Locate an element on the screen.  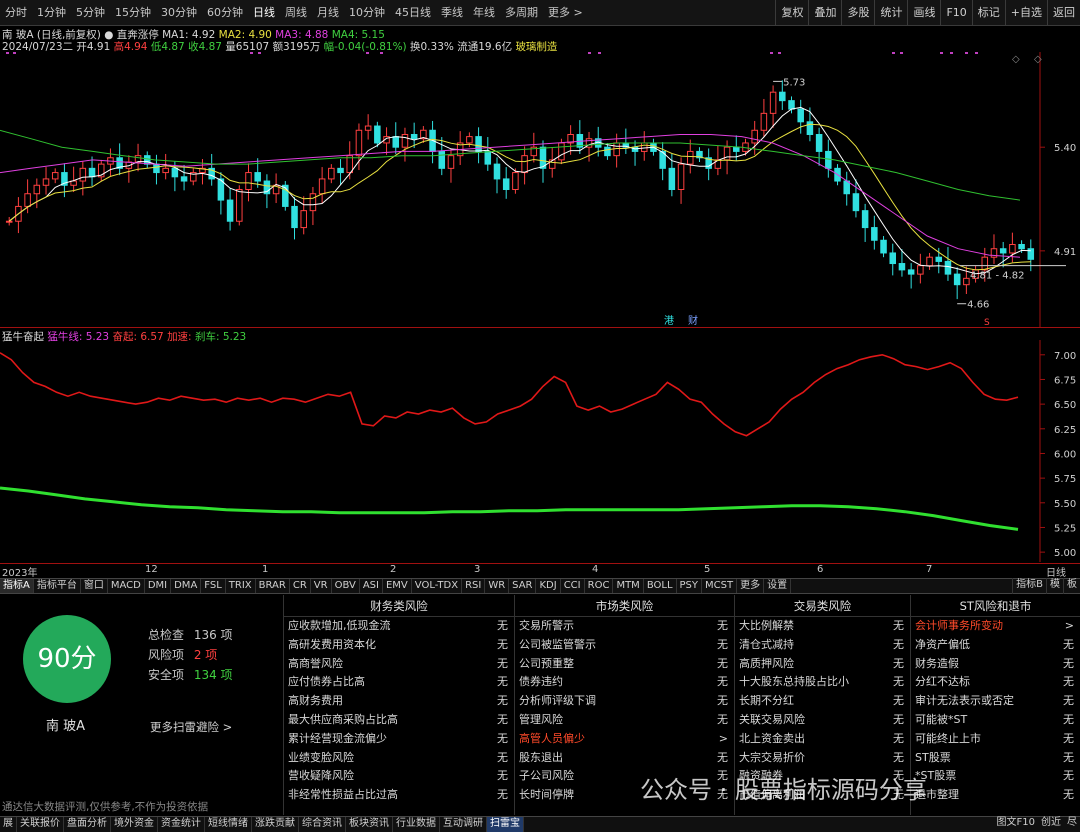
bottom-tab: 盘面分析 is located at coordinates (87, 824).